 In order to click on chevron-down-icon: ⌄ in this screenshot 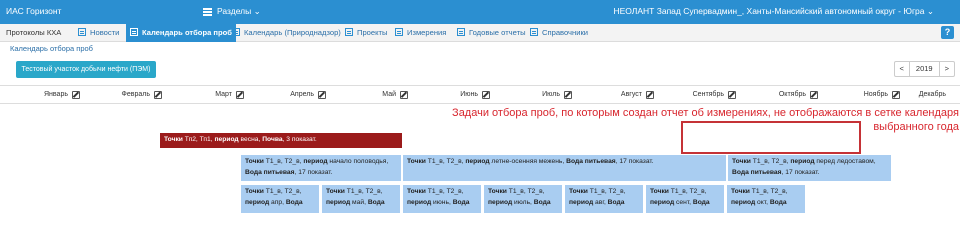, I will do `click(930, 11)`.